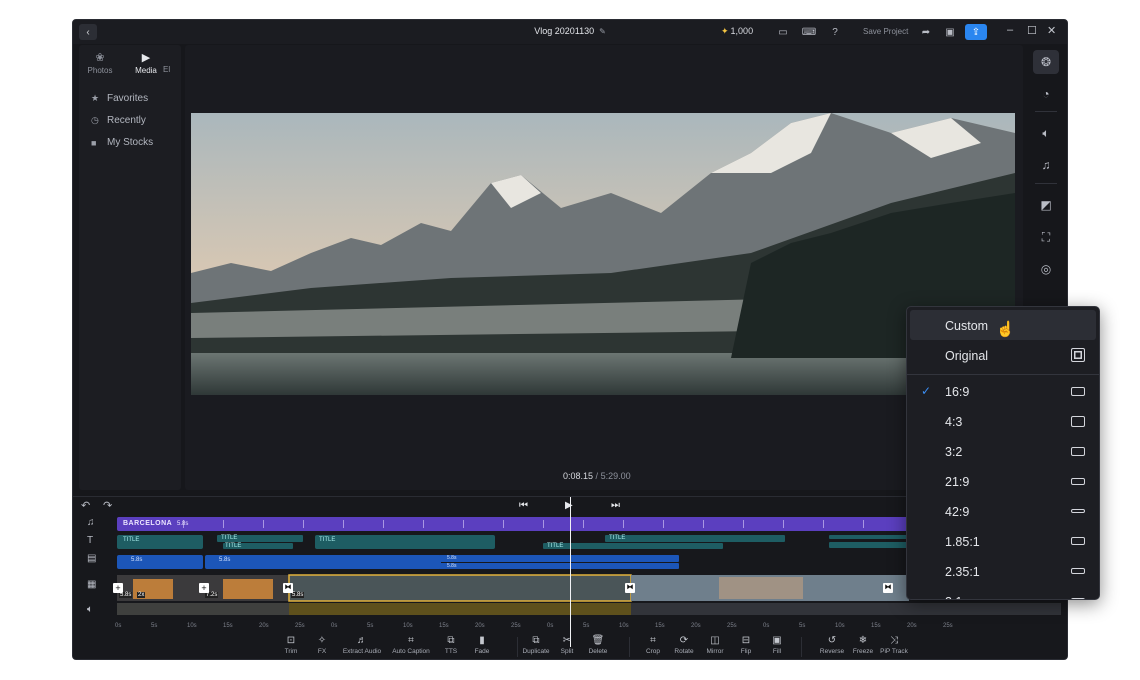  I want to click on tool-auto-caption-button: ⌗ Auto Caption, so click(411, 645).